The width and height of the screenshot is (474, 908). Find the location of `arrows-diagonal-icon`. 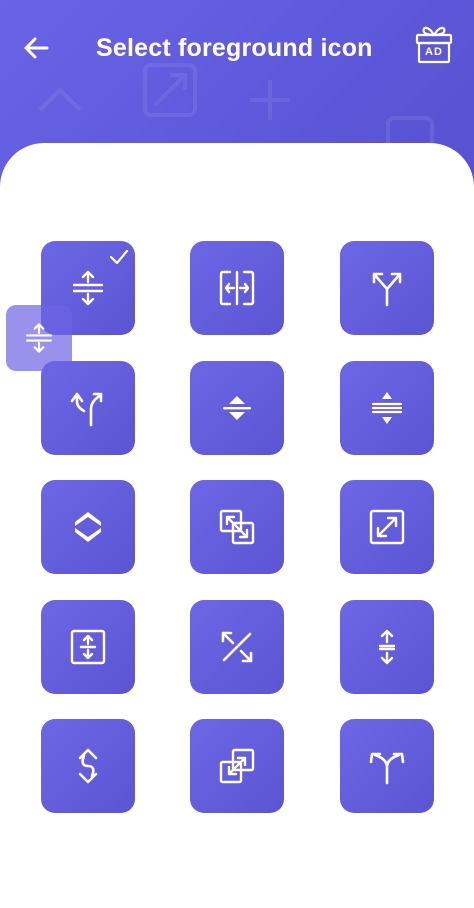

arrows-diagonal-icon is located at coordinates (237, 647).